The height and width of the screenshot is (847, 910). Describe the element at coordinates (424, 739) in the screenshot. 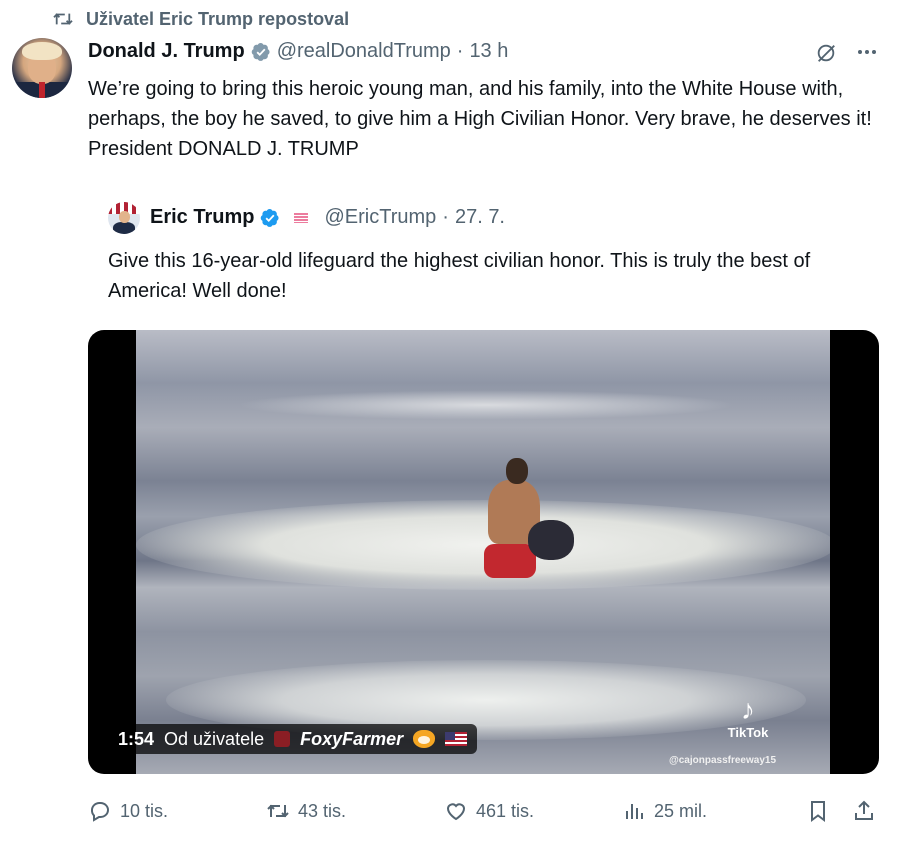

I see `fox-icon` at that location.